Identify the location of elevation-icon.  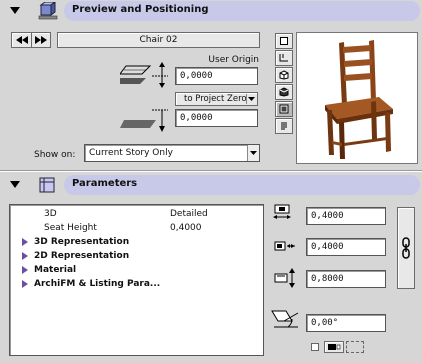
(144, 120).